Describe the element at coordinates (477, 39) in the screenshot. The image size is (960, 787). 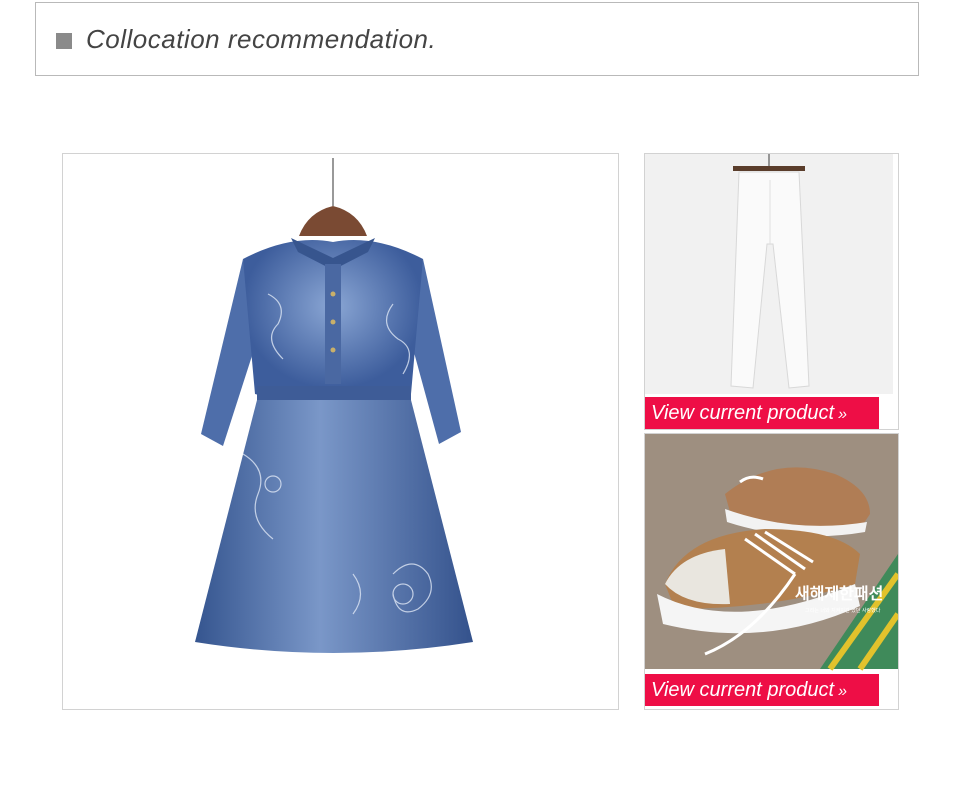
I see `section-header: Collocation recommendation.` at that location.